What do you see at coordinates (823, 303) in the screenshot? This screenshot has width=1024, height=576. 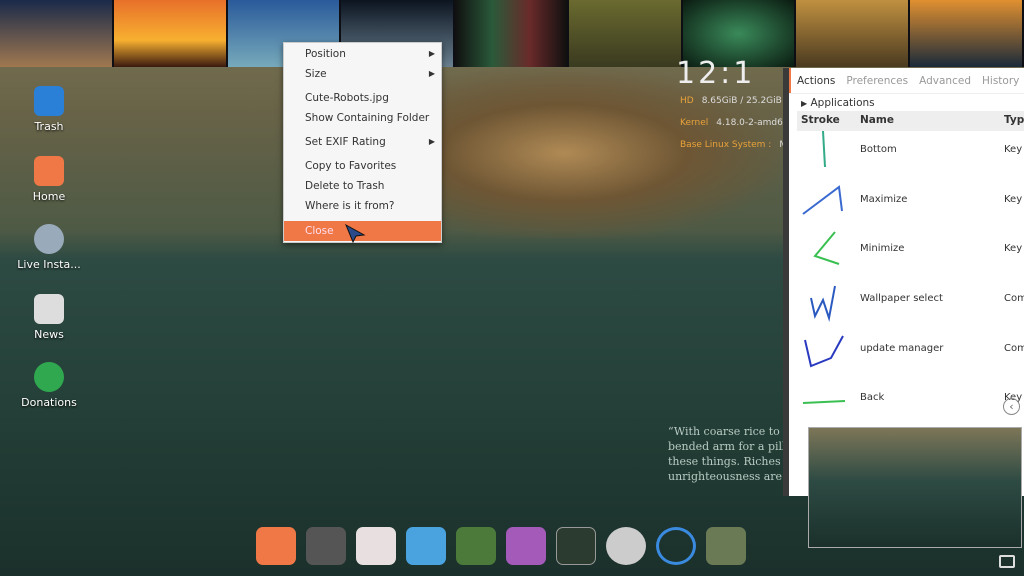 I see `stroke-wallpaper-select-icon` at bounding box center [823, 303].